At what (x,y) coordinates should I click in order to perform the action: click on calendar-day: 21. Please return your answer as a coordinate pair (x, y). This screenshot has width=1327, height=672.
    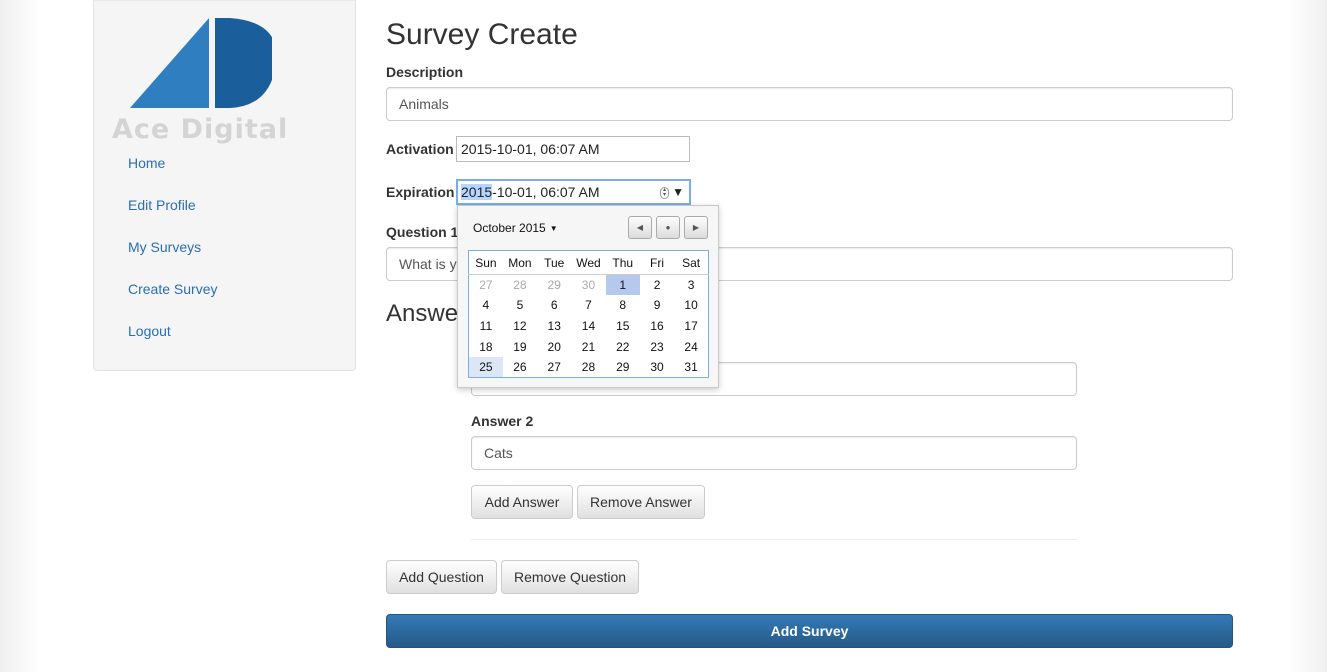
    Looking at the image, I should click on (588, 346).